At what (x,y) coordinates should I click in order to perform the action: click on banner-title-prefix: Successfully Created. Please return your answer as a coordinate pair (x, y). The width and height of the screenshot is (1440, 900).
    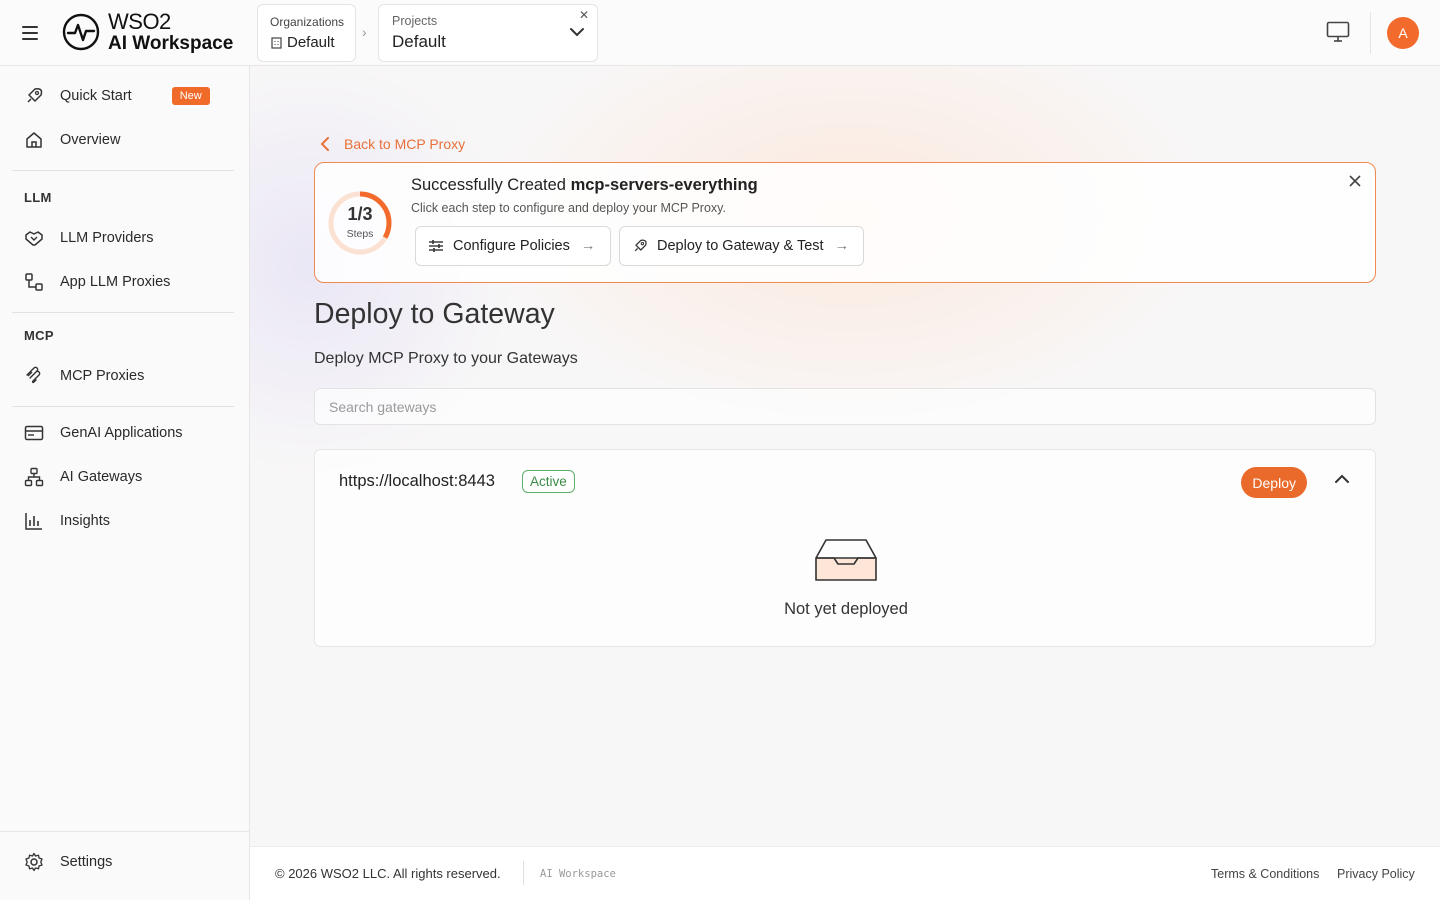
    Looking at the image, I should click on (491, 185).